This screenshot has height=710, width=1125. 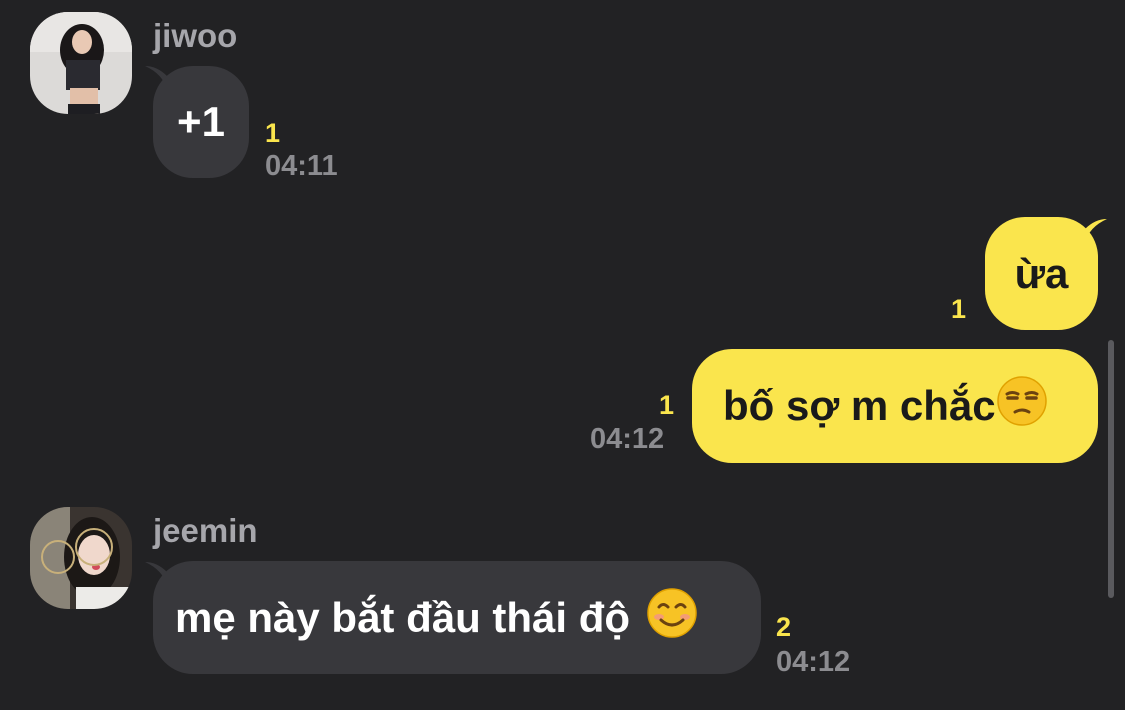 What do you see at coordinates (403, 617) in the screenshot?
I see `message-text: mẹ này bắt đầu thái độ` at bounding box center [403, 617].